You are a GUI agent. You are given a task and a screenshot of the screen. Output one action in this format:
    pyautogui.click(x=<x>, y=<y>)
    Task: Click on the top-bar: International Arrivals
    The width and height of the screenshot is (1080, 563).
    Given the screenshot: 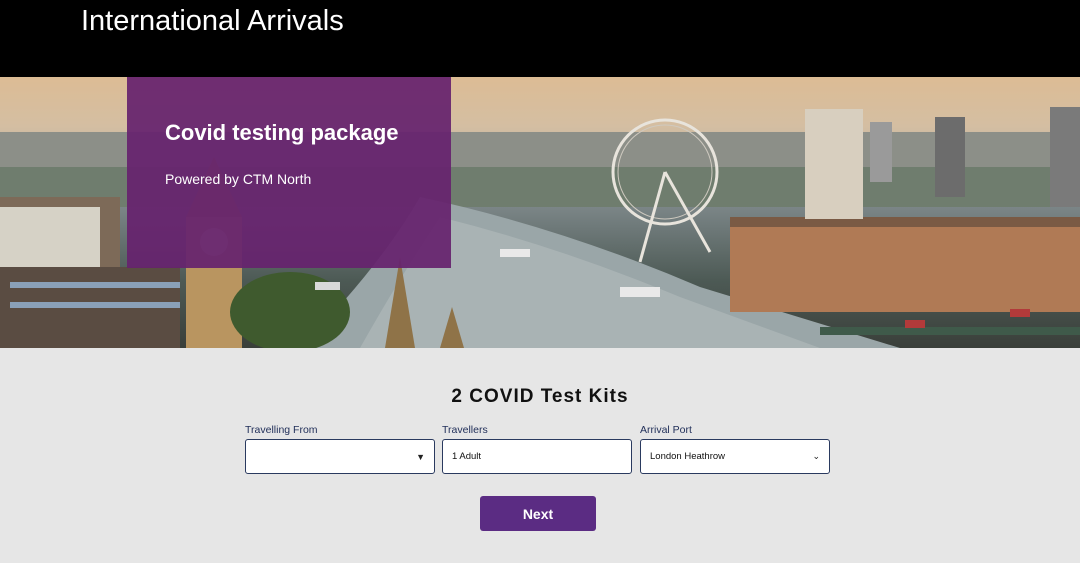 What is the action you would take?
    pyautogui.click(x=540, y=38)
    